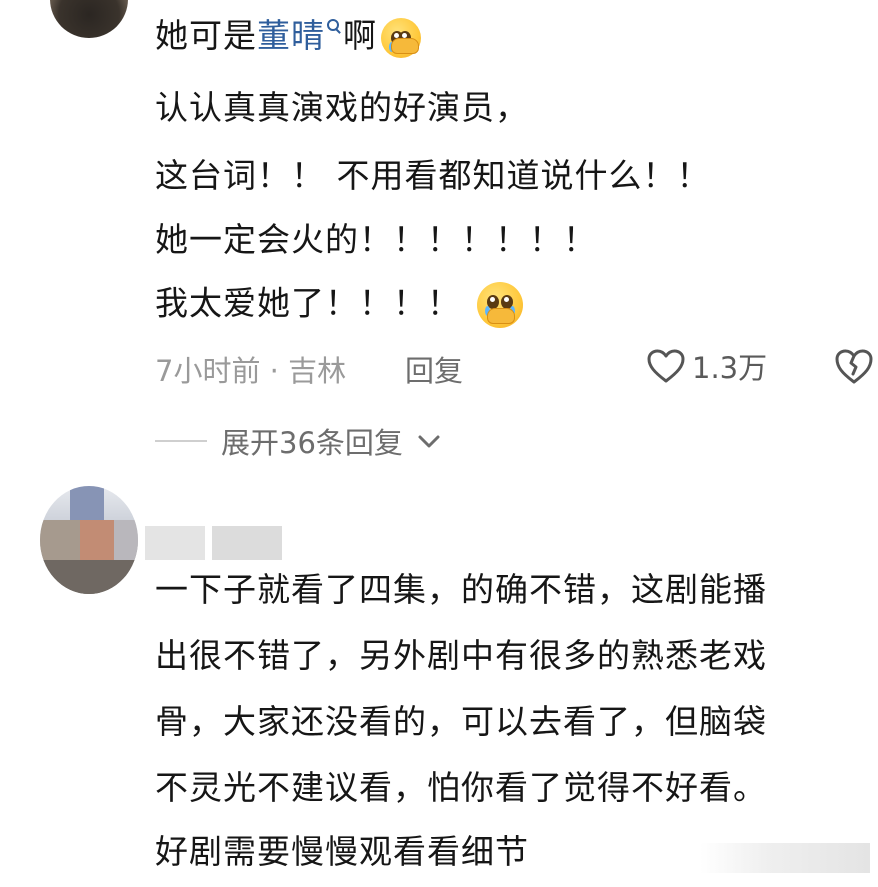 This screenshot has height=887, width=878. What do you see at coordinates (308, 303) in the screenshot?
I see `comment-1-line-5-text: 我太爱她了！！！！` at bounding box center [308, 303].